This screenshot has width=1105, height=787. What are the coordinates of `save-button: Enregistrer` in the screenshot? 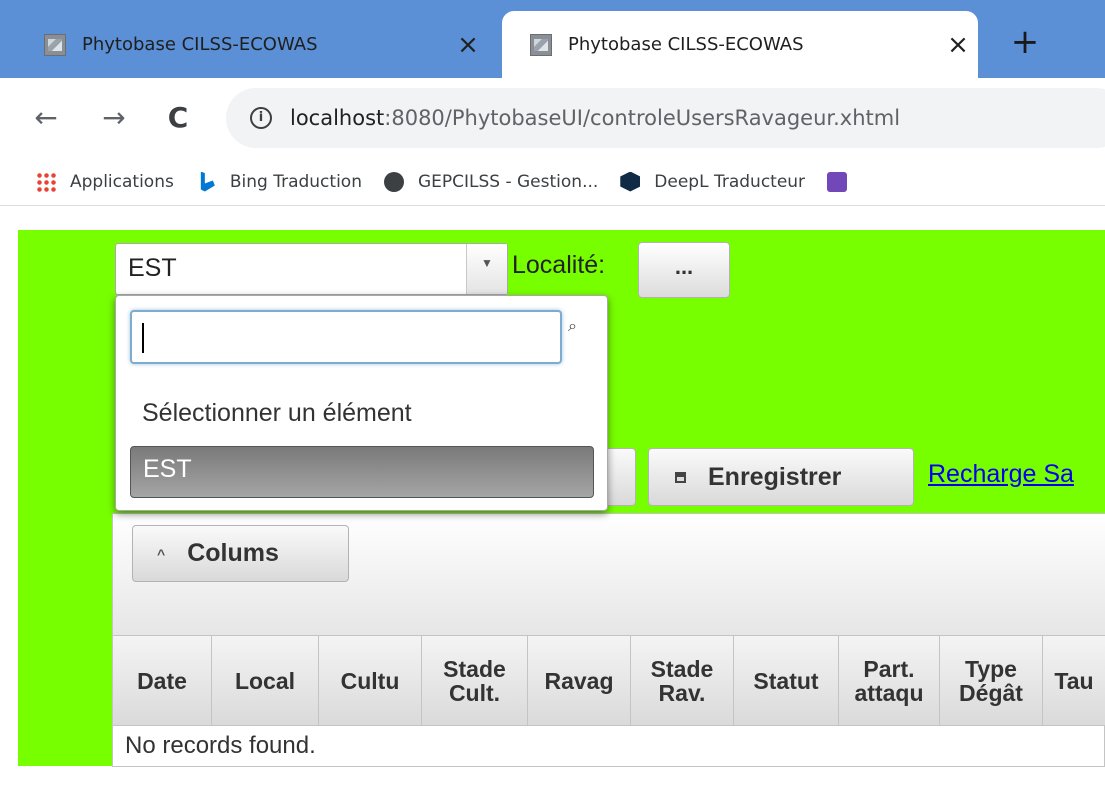 It's located at (781, 477).